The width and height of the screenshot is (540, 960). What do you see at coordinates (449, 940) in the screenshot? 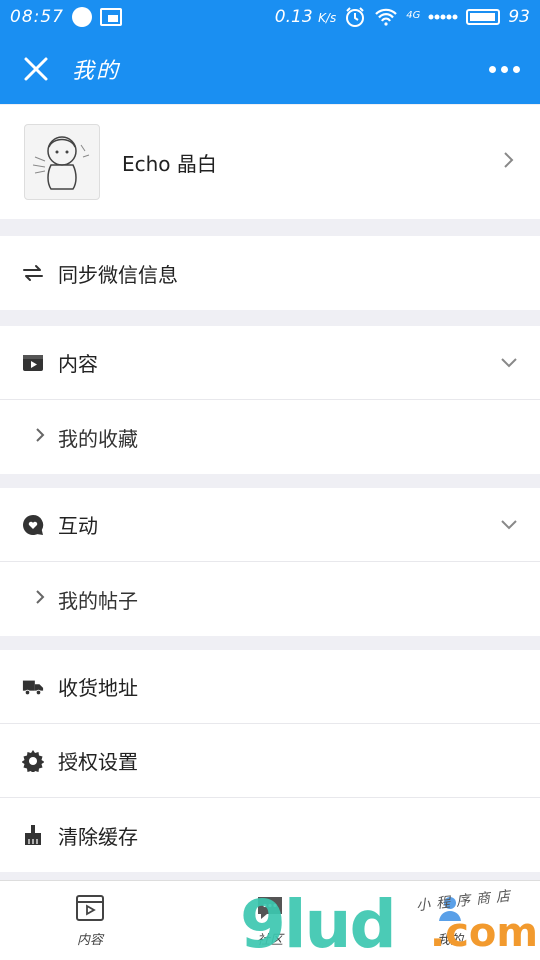
I see `tab-mine-label: 我的` at bounding box center [449, 940].